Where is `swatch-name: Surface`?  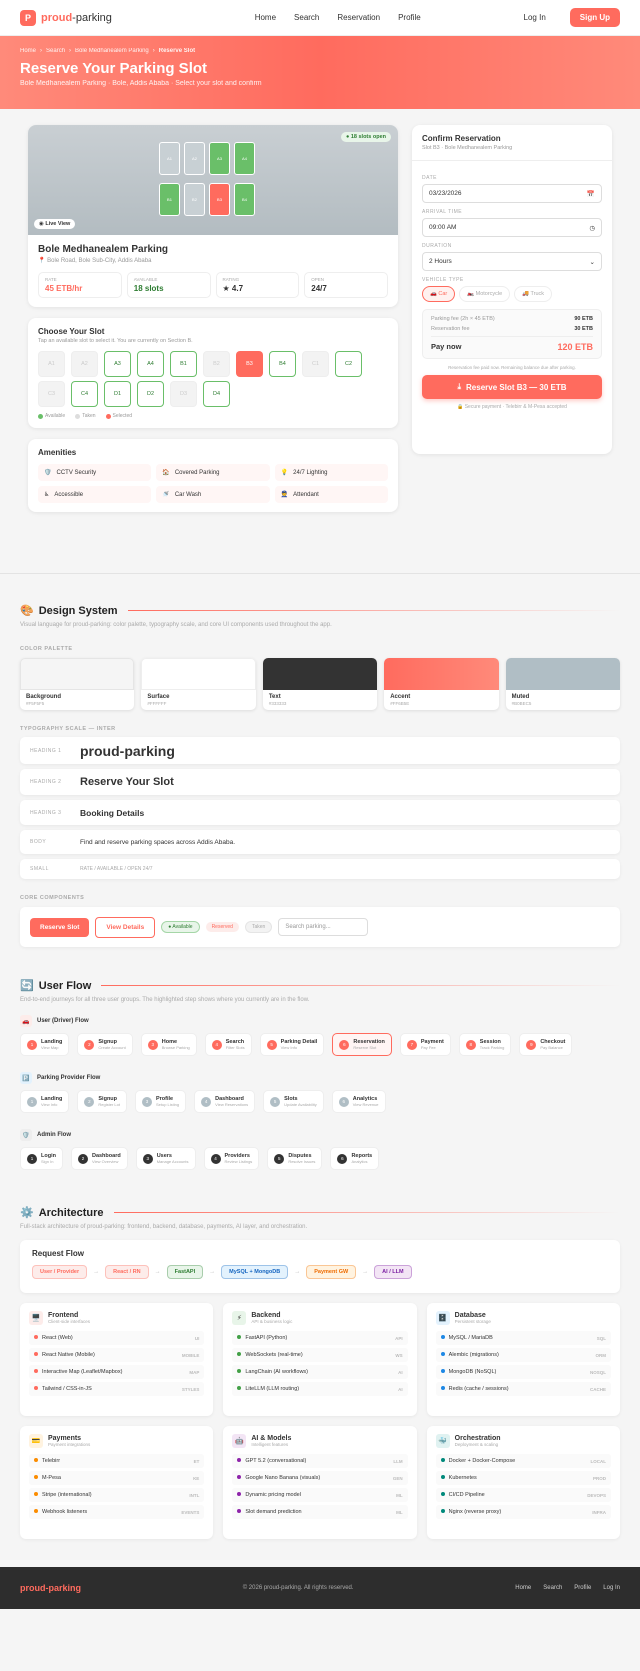
swatch-name: Surface is located at coordinates (158, 697).